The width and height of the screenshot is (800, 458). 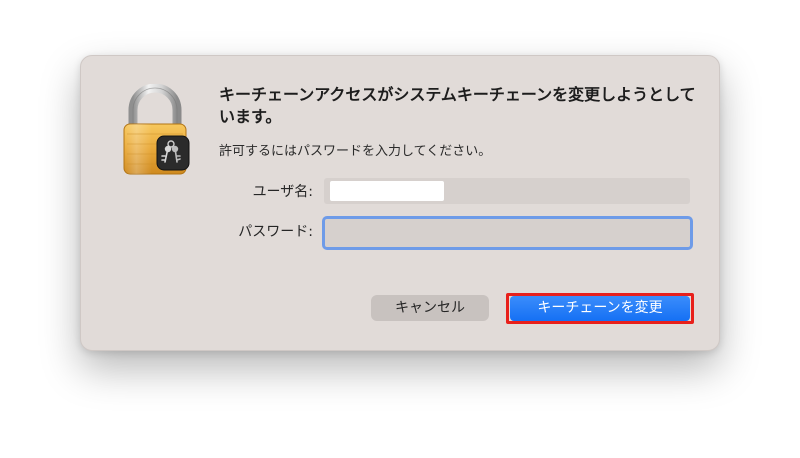 I want to click on password-field, so click(x=507, y=233).